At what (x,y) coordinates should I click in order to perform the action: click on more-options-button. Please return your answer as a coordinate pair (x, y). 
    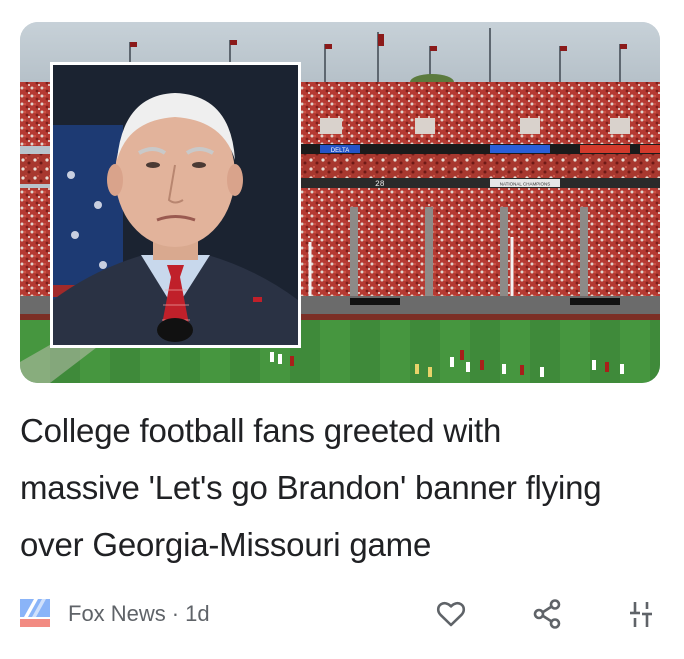
    Looking at the image, I should click on (641, 614).